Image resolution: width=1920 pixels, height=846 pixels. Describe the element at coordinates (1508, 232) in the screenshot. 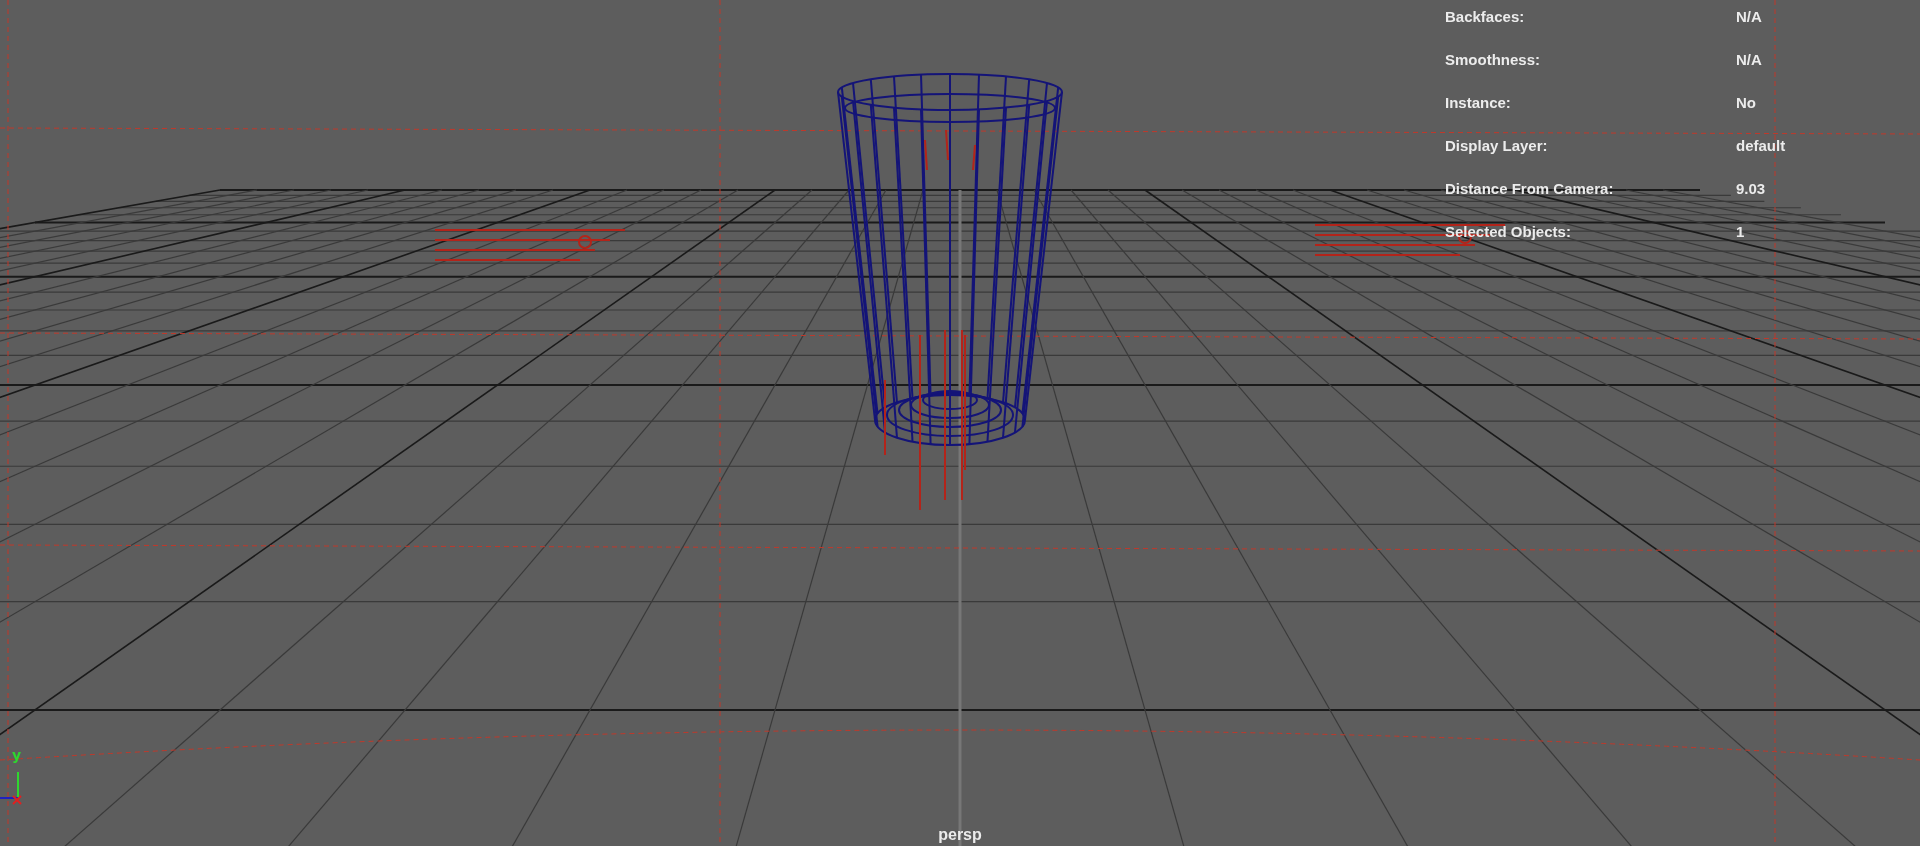

I see `hud-label: Selected Objects:` at that location.